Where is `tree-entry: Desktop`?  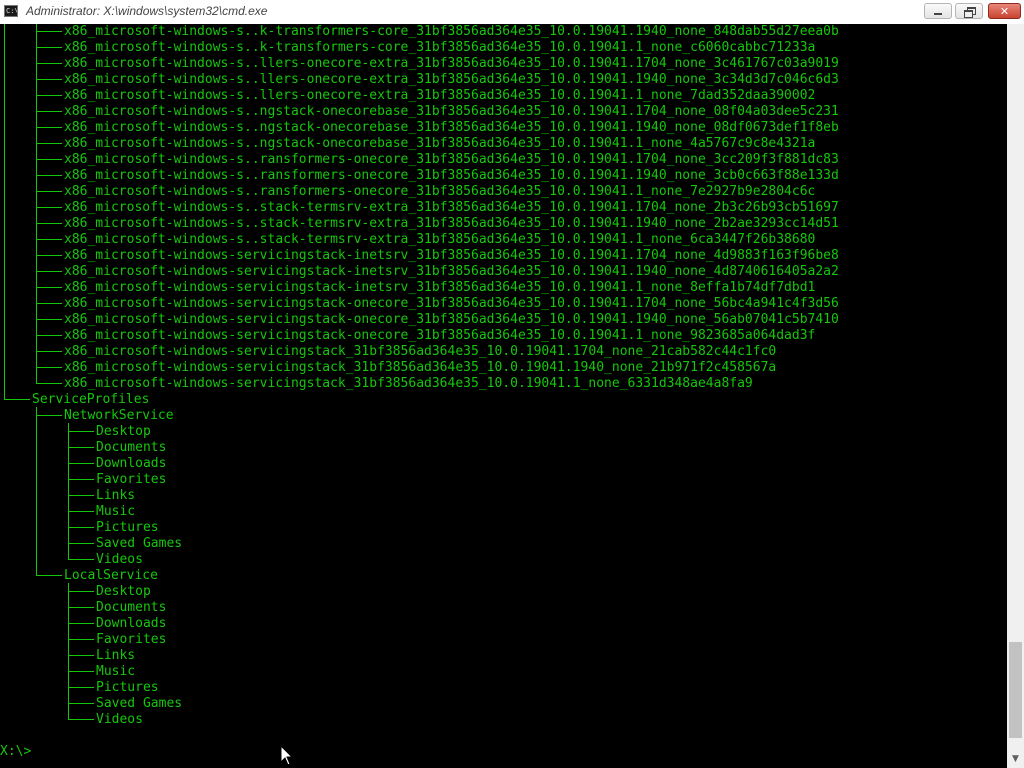
tree-entry: Desktop is located at coordinates (123, 591).